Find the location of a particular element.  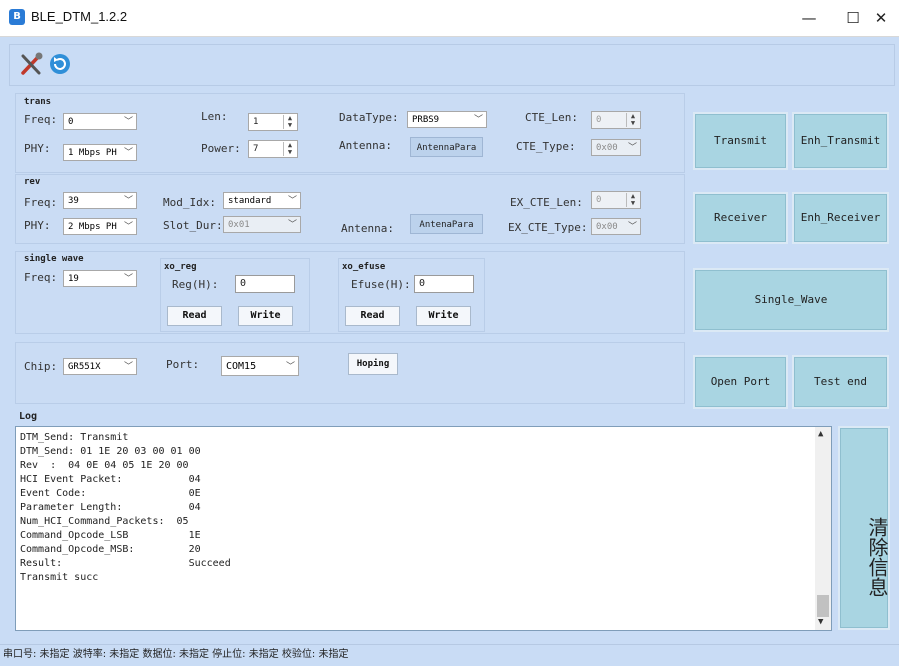

trans-power-spinner: 7 ▲ ▼ is located at coordinates (273, 149).